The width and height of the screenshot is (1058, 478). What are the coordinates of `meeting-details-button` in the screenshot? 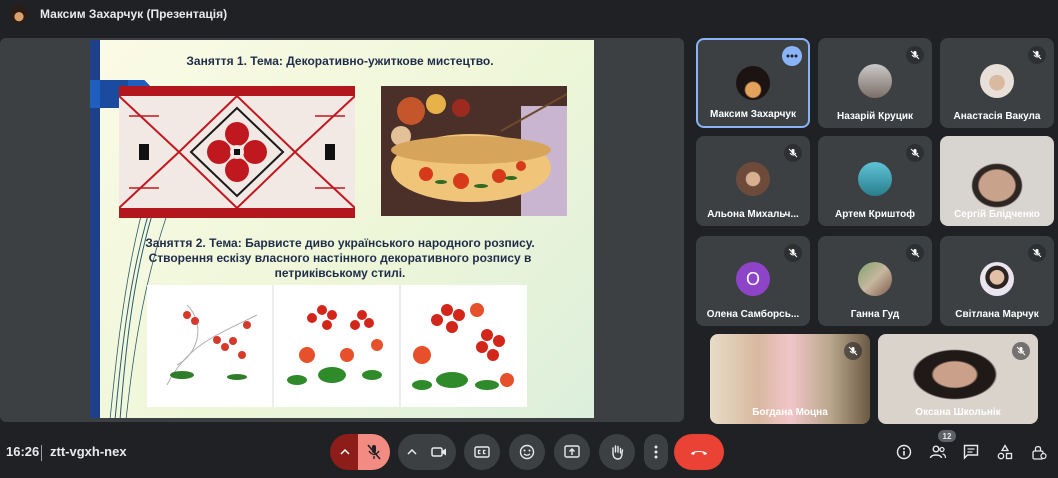 It's located at (904, 452).